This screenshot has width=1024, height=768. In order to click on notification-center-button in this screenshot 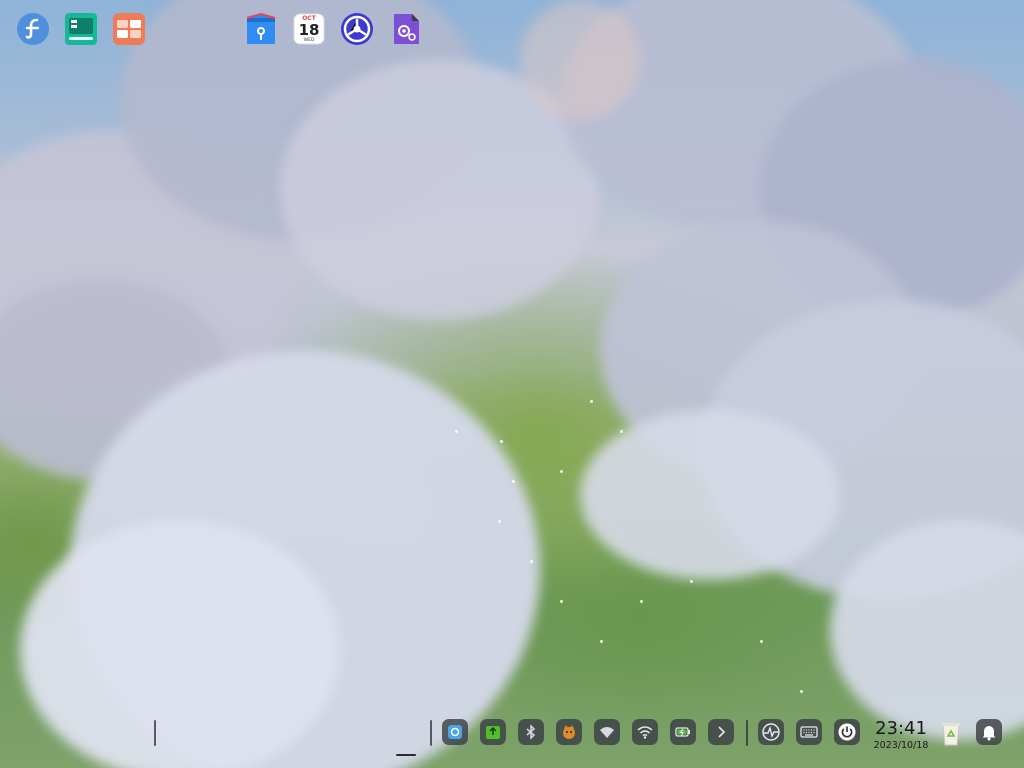, I will do `click(989, 732)`.